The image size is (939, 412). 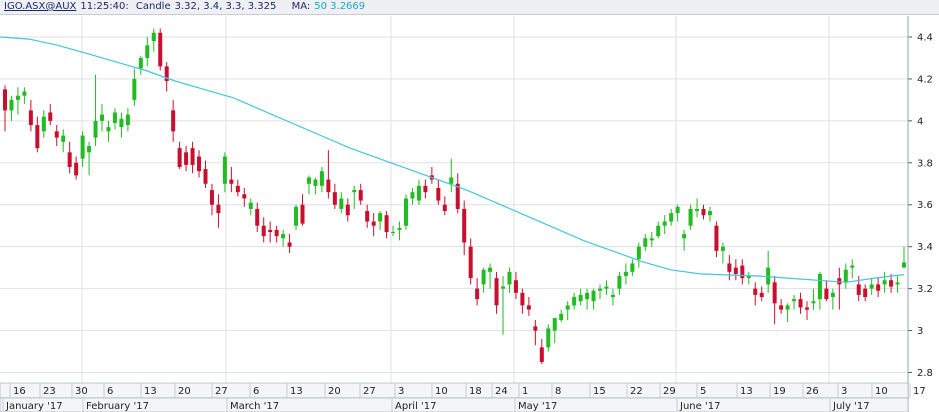 I want to click on month-label: January '17, so click(x=34, y=406).